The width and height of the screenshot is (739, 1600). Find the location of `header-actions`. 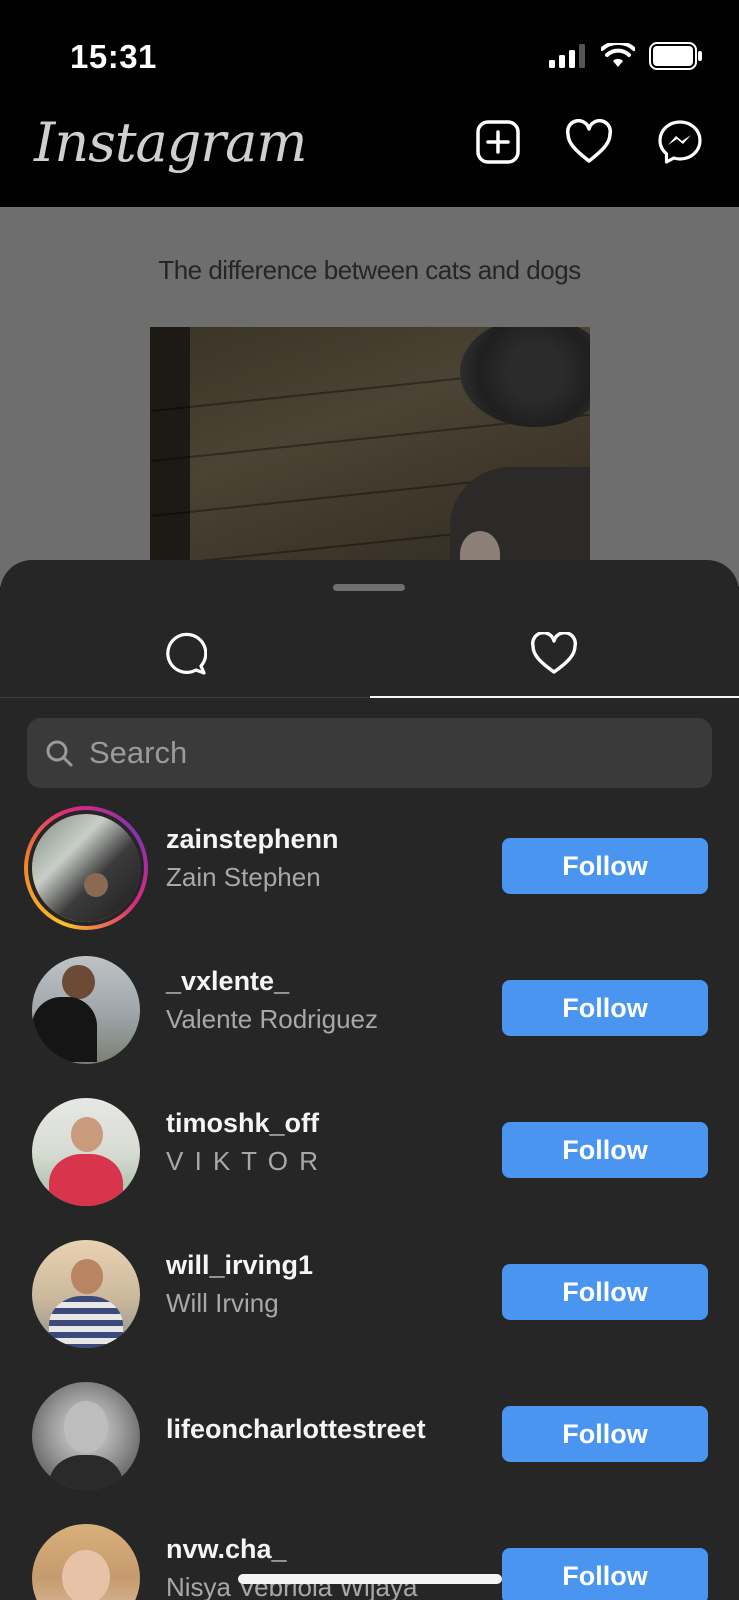

header-actions is located at coordinates (589, 142).